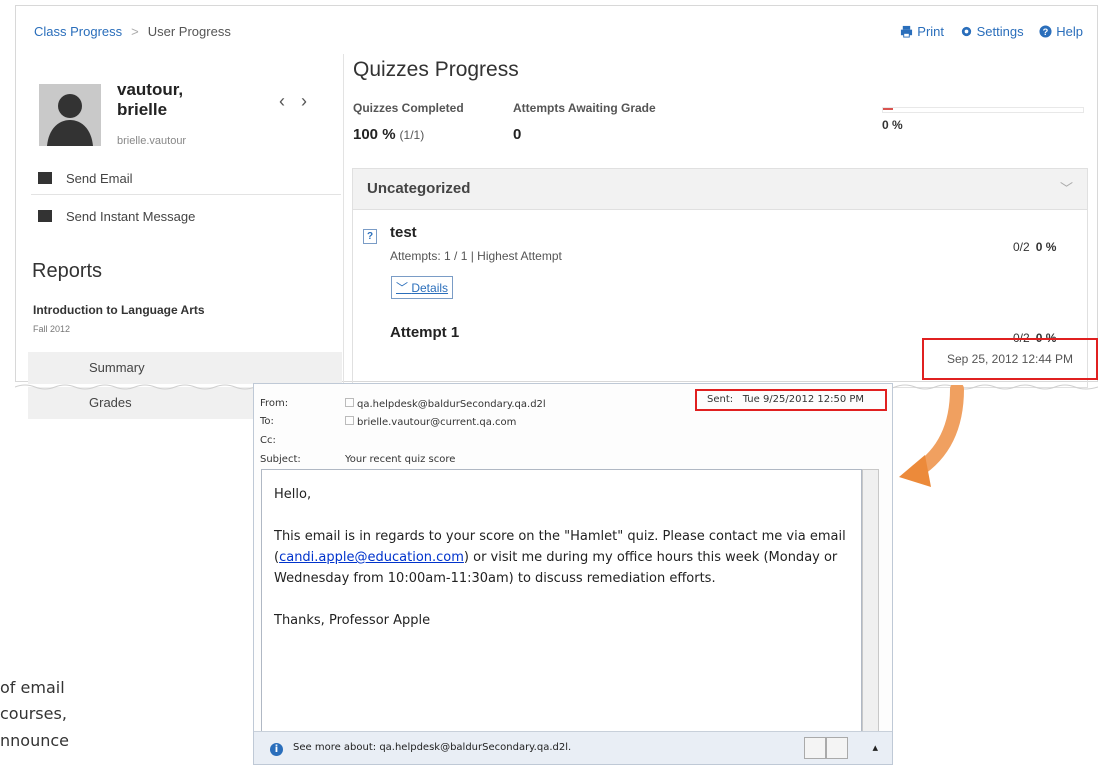  I want to click on quiz-attempts: Attempts: 1 / 1 | Highest Attempt, so click(476, 256).